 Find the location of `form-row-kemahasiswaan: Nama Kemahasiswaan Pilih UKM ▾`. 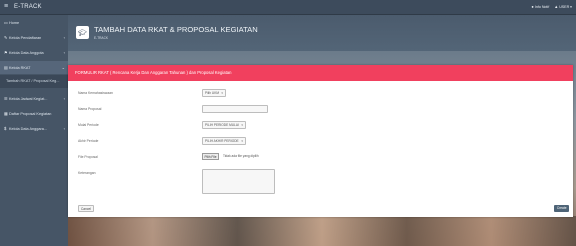

form-row-kemahasiswaan: Nama Kemahasiswaan Pilih UKM ▾ is located at coordinates (320, 93).